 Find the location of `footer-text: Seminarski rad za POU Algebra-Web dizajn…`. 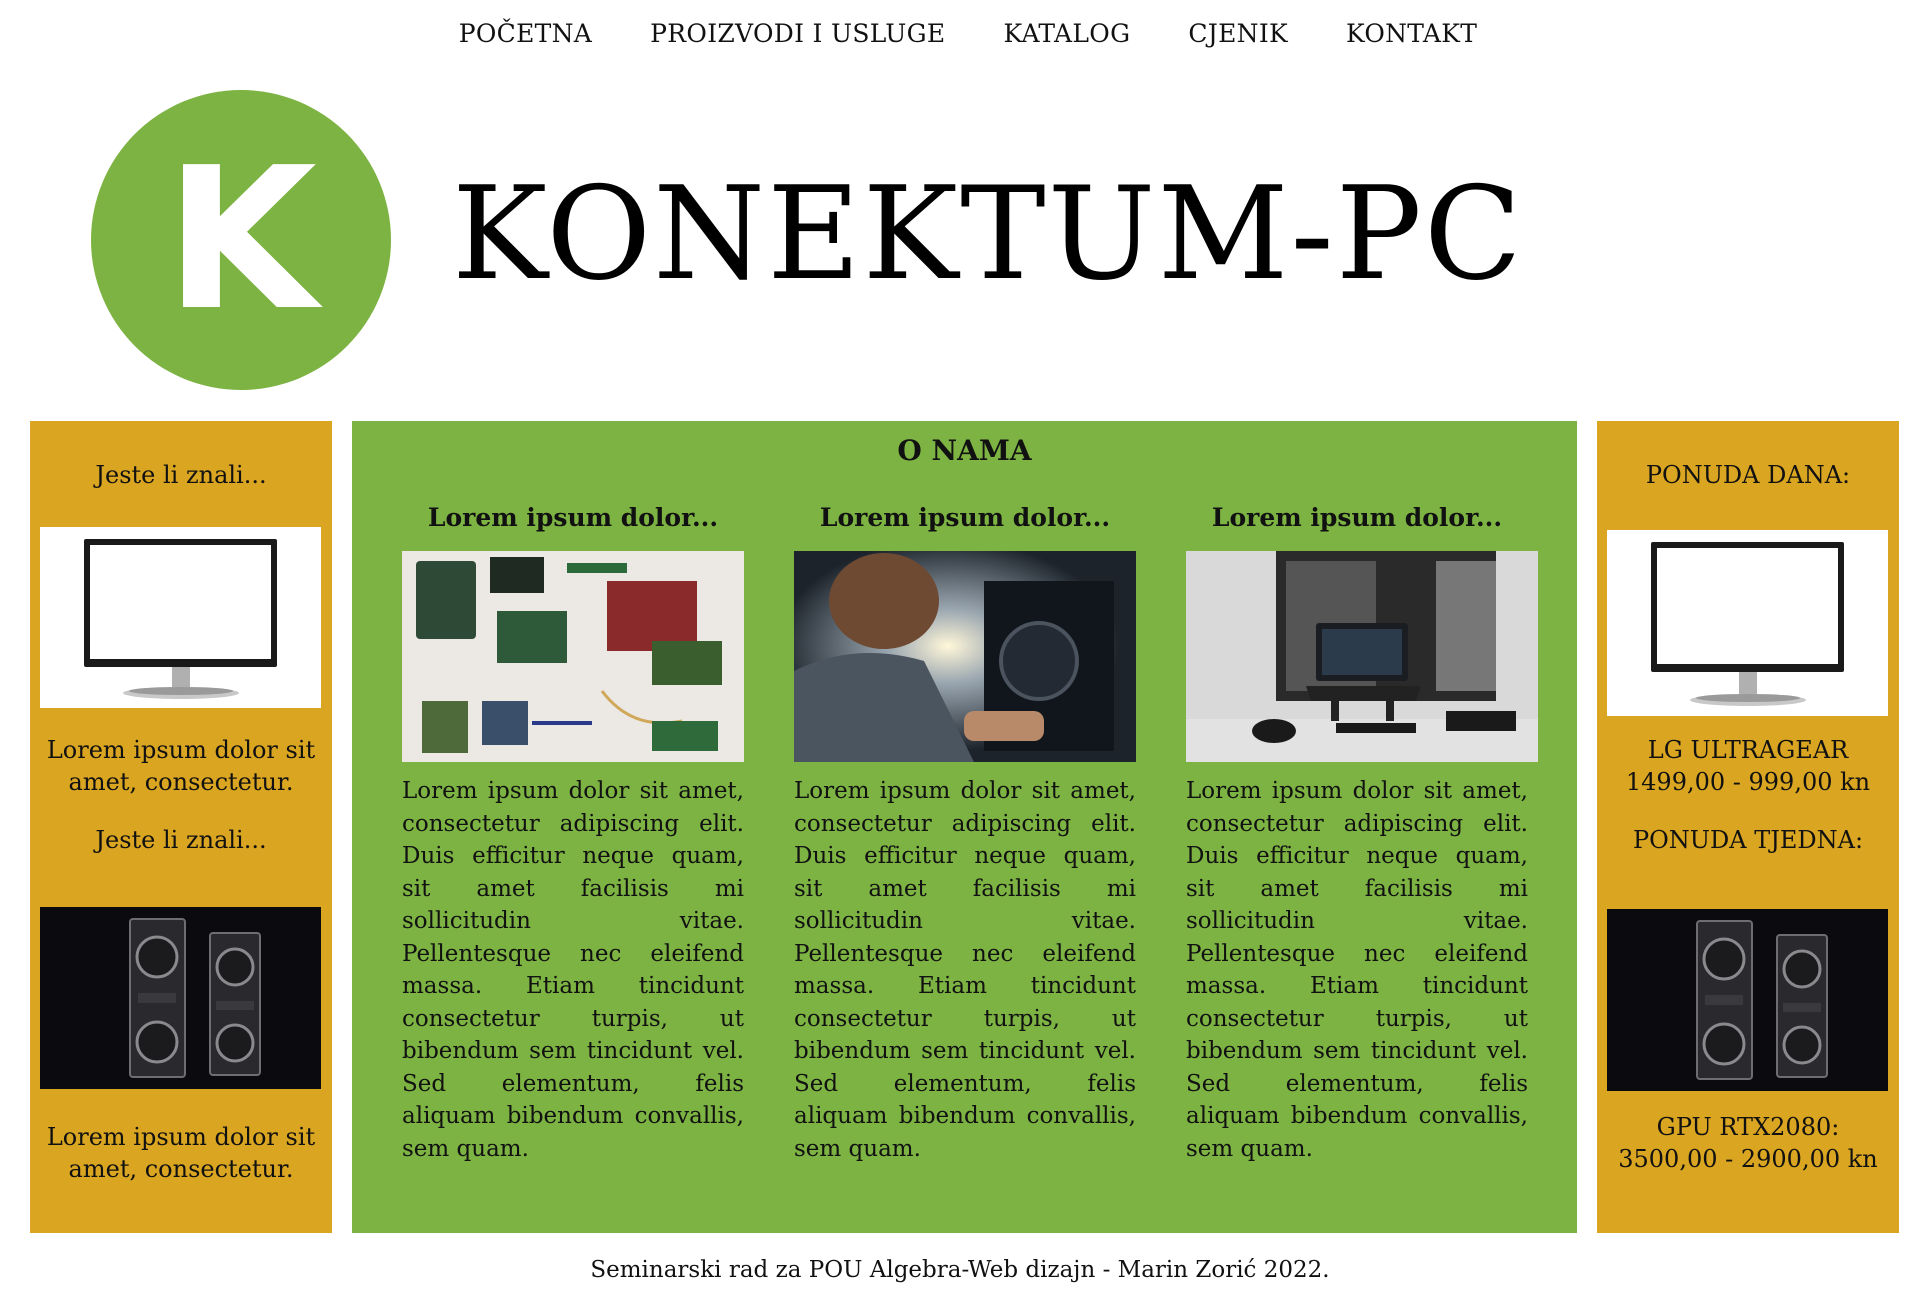

footer-text: Seminarski rad za POU Algebra-Web dizajn… is located at coordinates (960, 1270).